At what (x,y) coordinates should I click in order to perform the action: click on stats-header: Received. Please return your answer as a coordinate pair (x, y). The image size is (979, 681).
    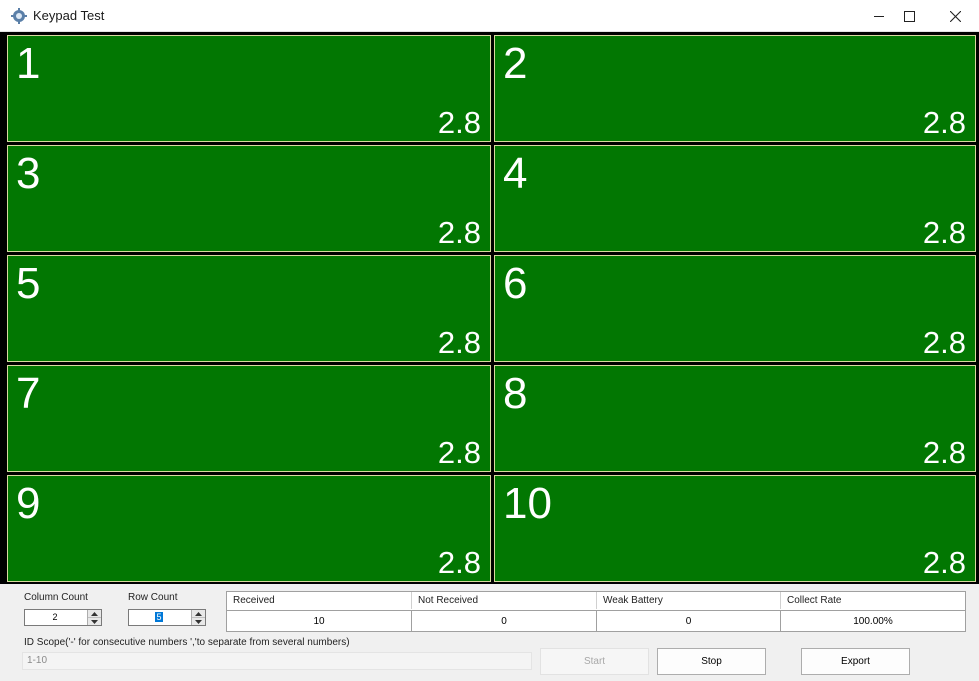
    Looking at the image, I should click on (319, 600).